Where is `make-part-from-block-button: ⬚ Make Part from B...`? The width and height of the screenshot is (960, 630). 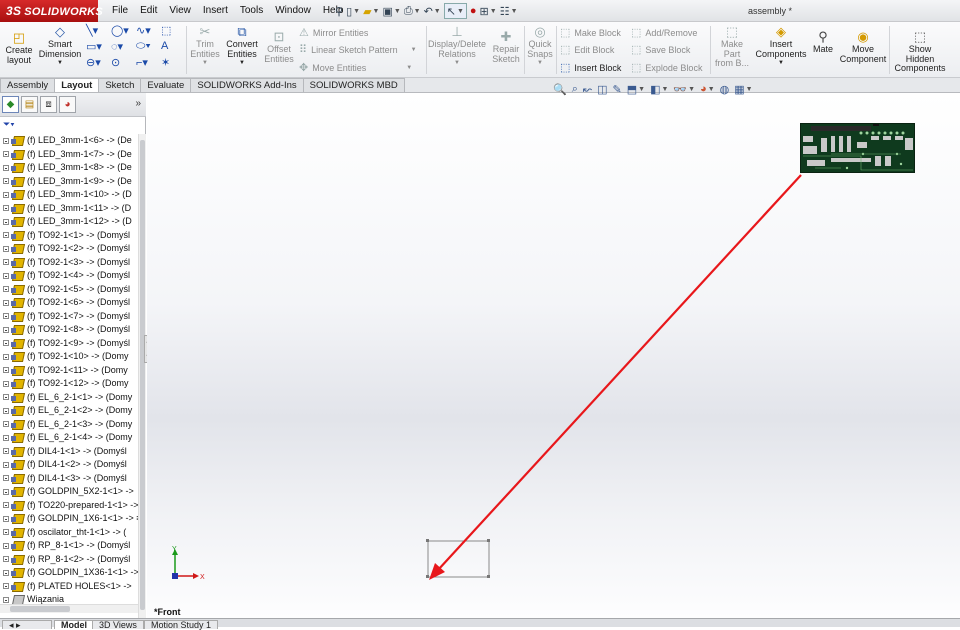
make-part-from-block-button: ⬚ Make Part from B... is located at coordinates (732, 47).